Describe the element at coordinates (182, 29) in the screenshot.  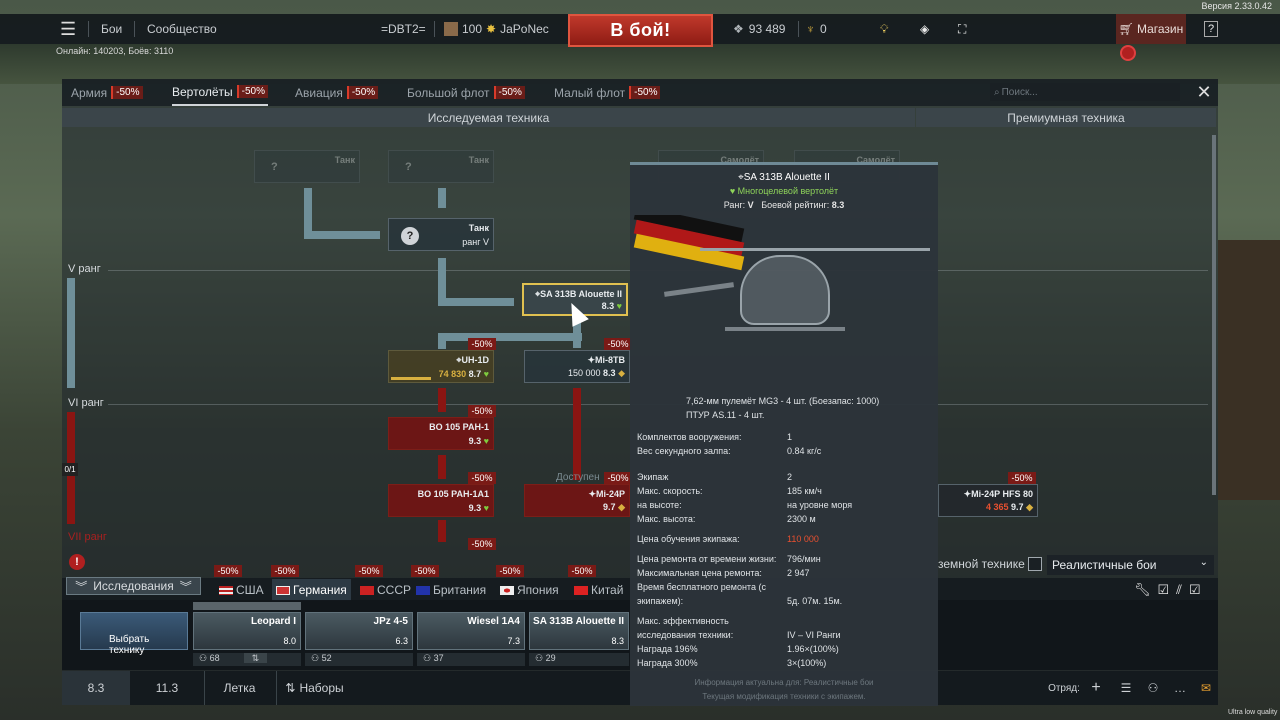
I see `community-menu: Сообщество` at that location.